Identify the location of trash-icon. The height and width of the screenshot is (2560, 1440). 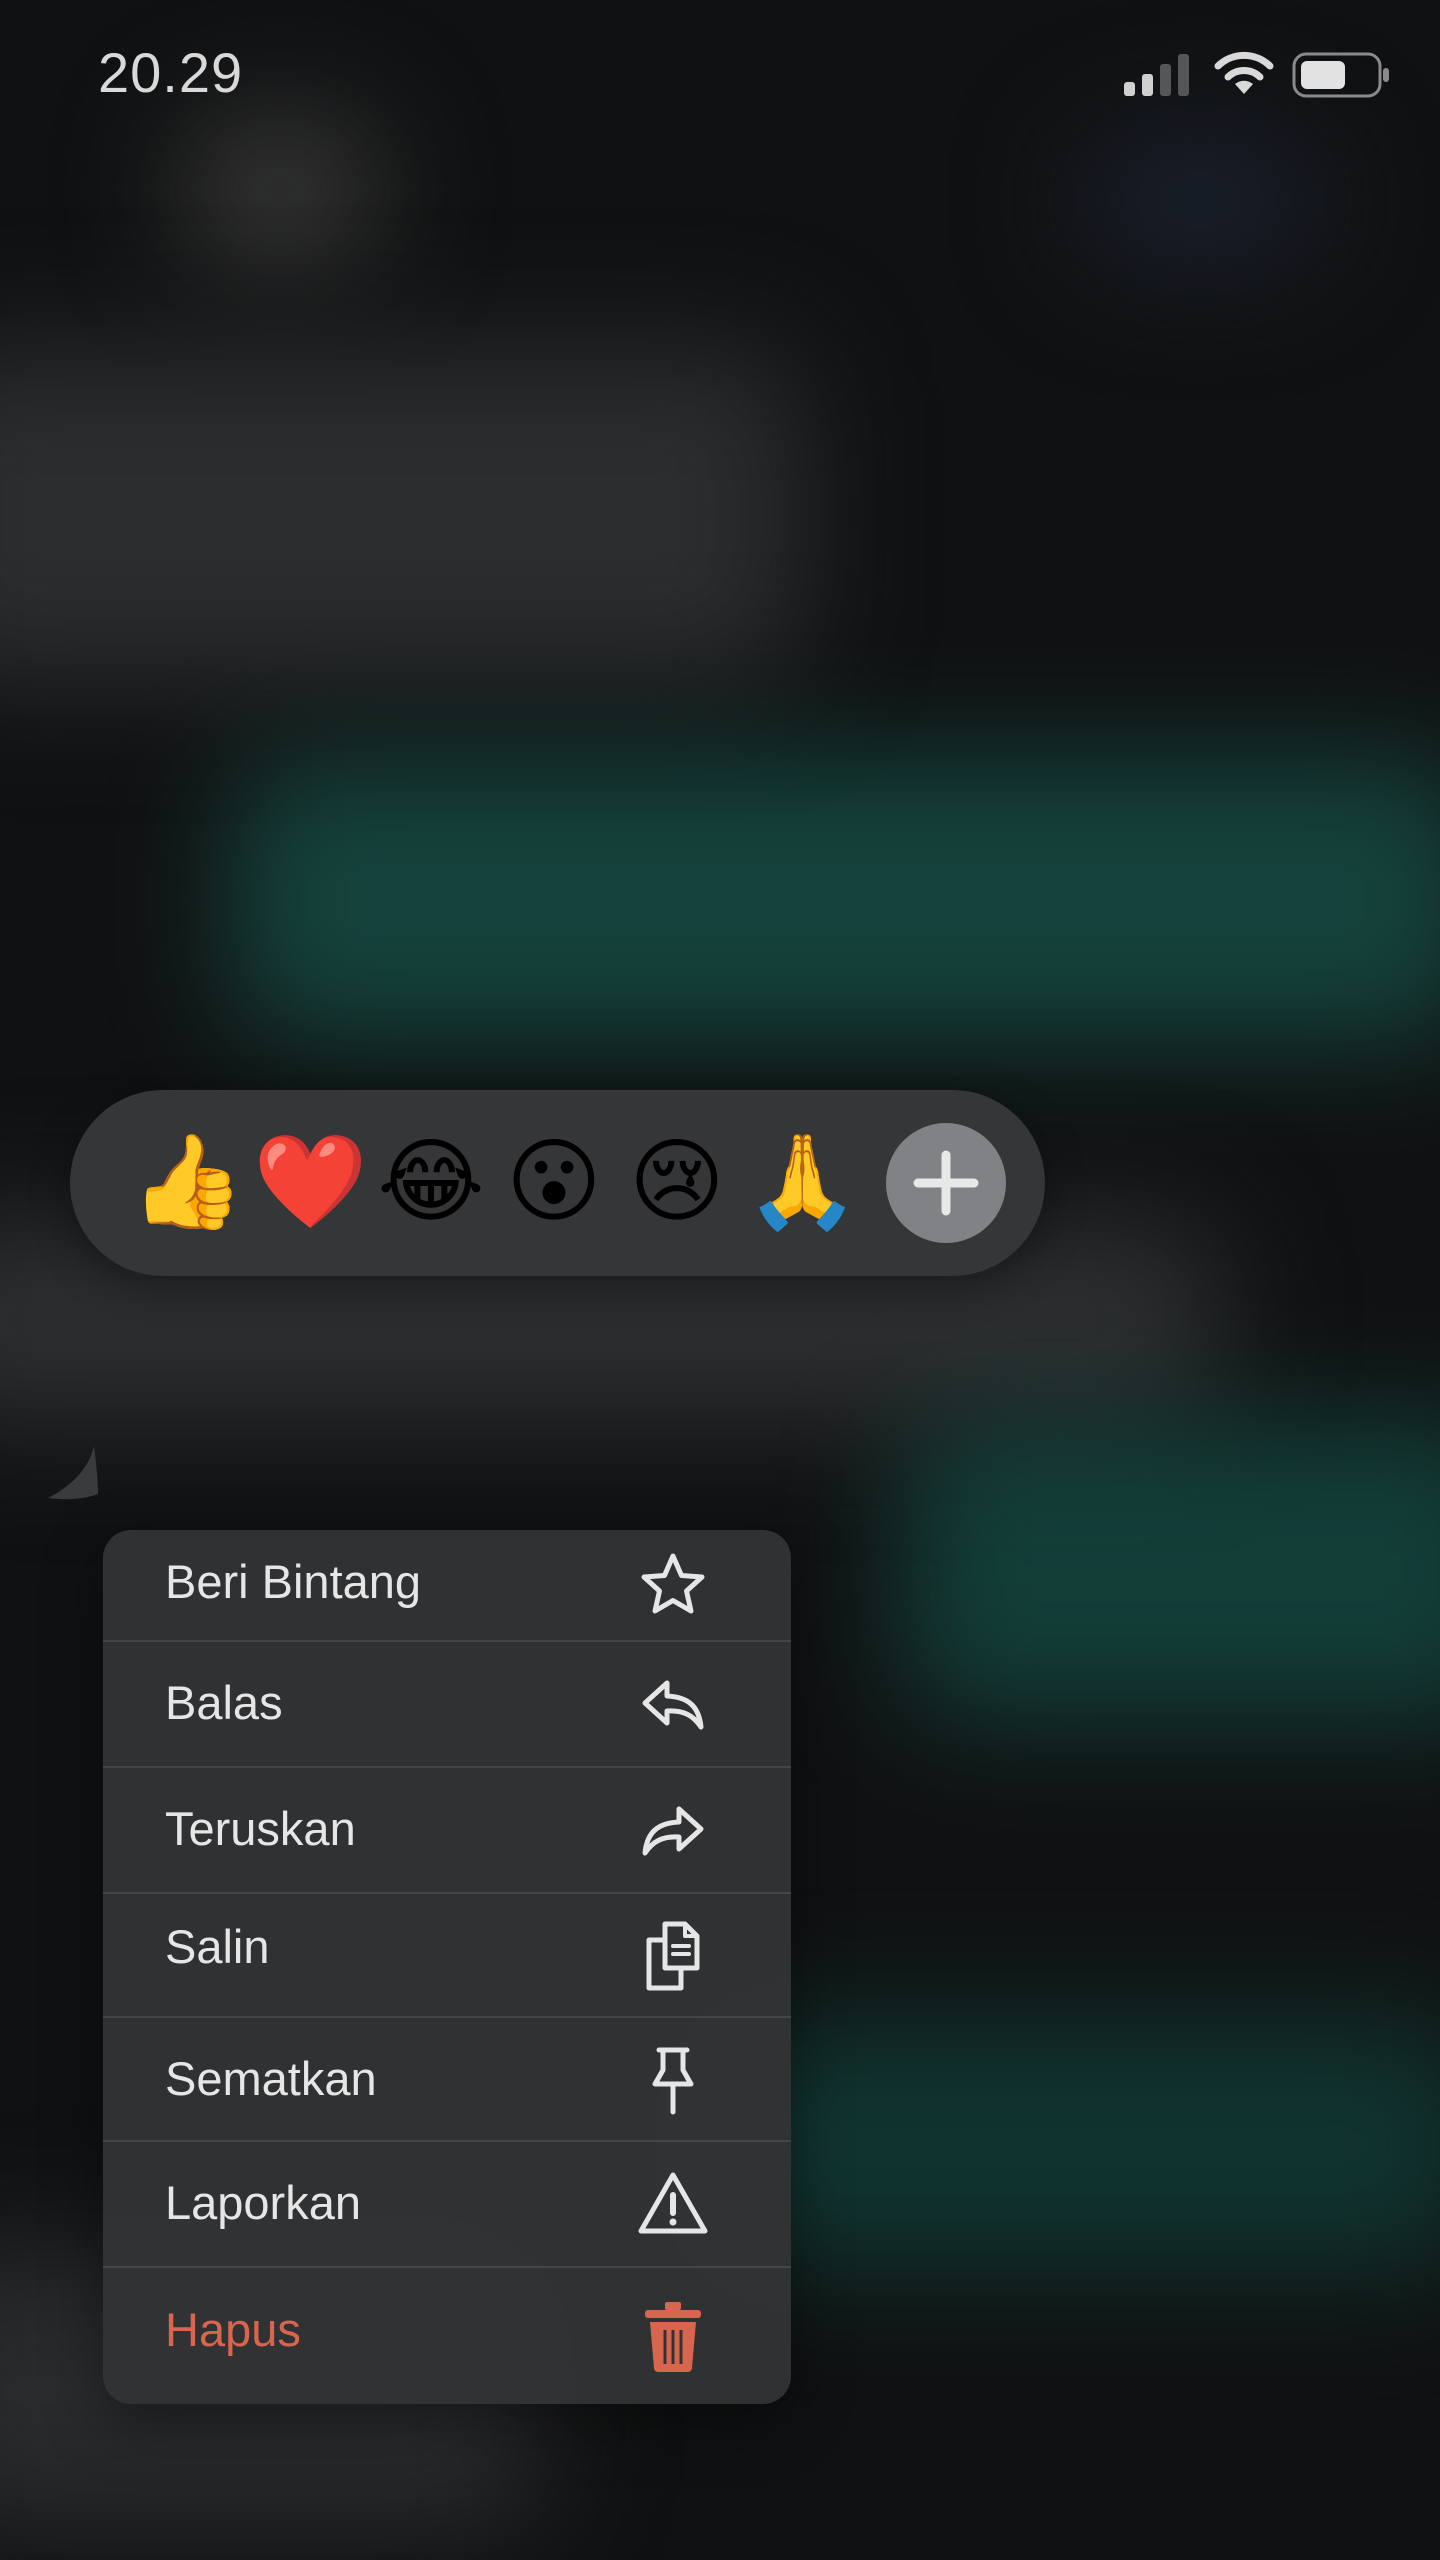
(673, 2337).